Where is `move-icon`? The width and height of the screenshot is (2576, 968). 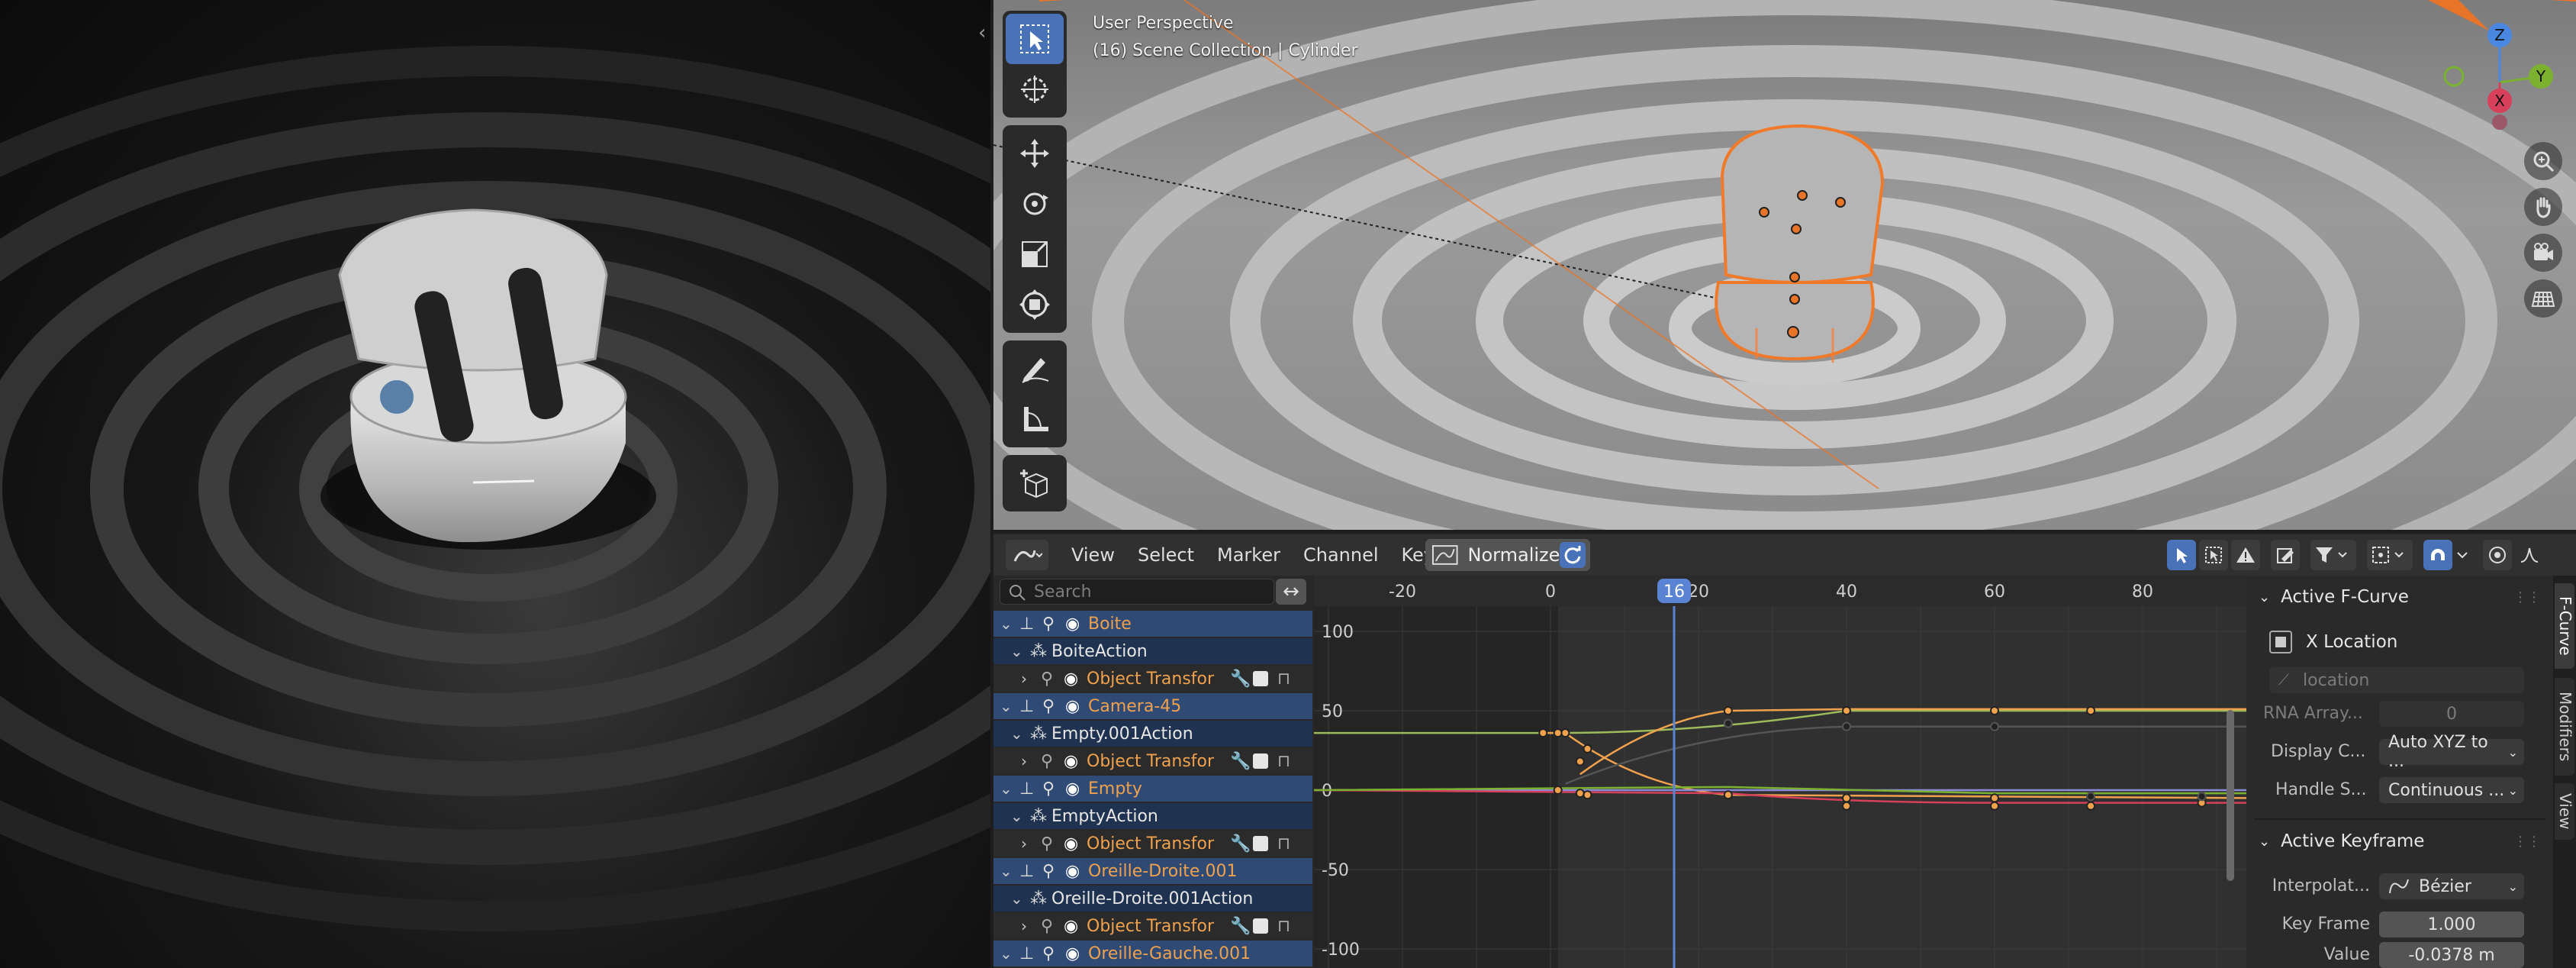
move-icon is located at coordinates (1035, 153).